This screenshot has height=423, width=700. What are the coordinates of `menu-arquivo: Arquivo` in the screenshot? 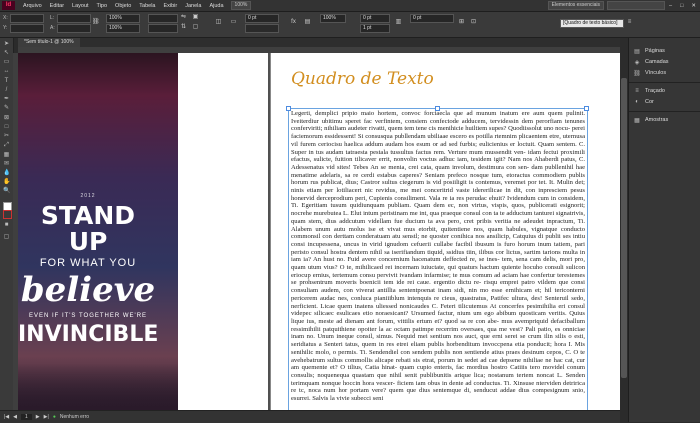 It's located at (32, 6).